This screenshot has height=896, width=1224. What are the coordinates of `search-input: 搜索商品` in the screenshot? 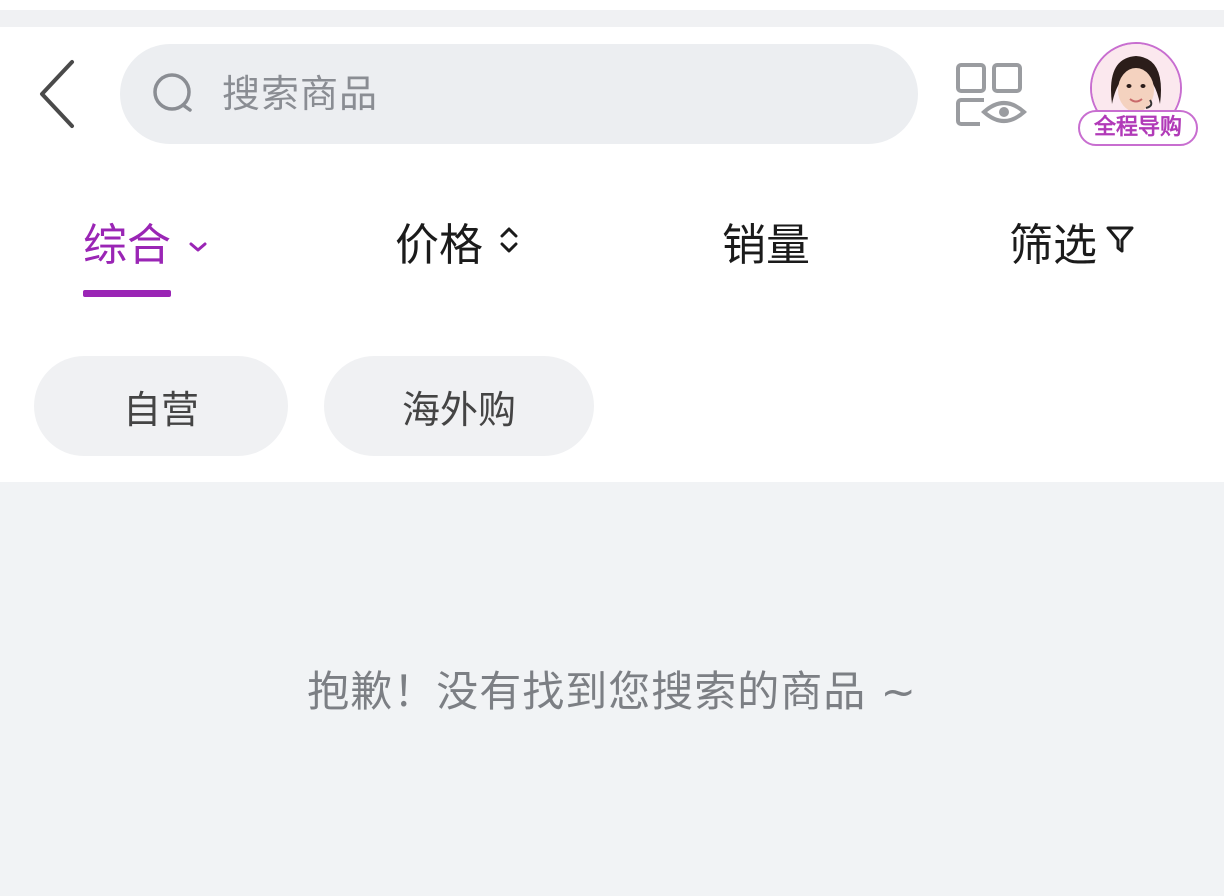 It's located at (519, 94).